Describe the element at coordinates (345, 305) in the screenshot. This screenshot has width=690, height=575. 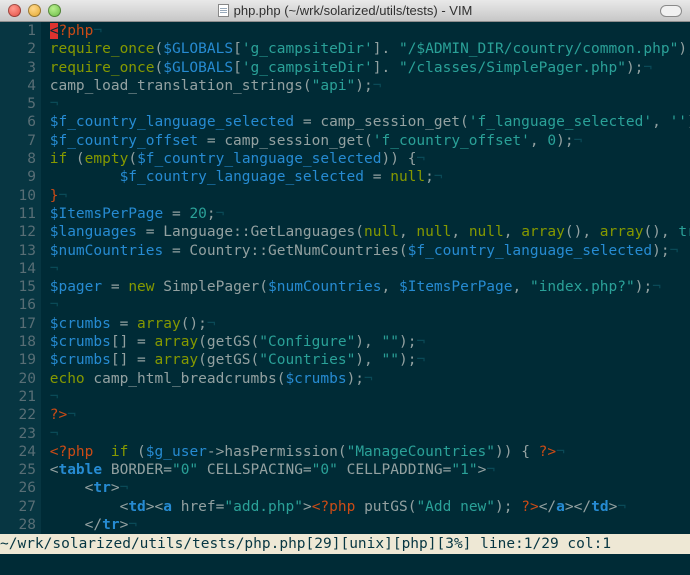
I see `code-line: 16 ¬` at that location.